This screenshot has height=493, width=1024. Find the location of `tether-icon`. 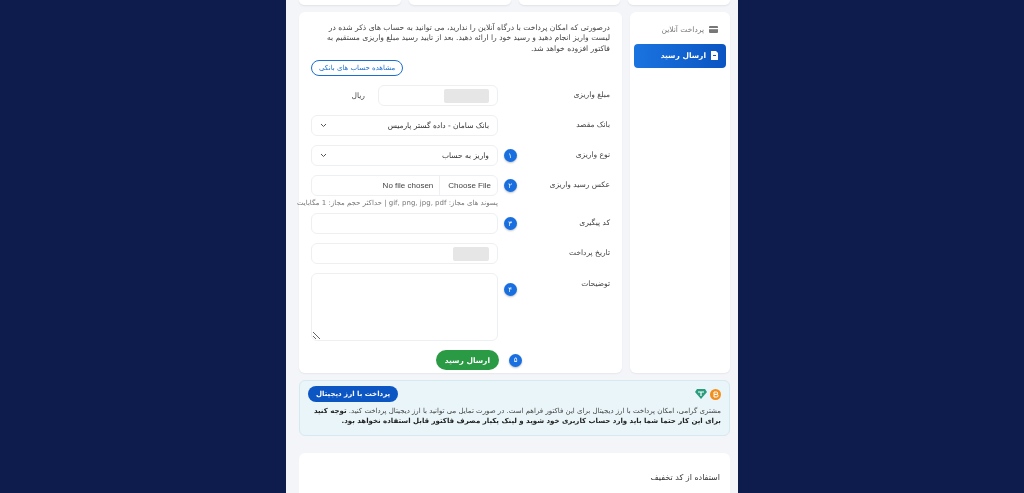

tether-icon is located at coordinates (701, 394).